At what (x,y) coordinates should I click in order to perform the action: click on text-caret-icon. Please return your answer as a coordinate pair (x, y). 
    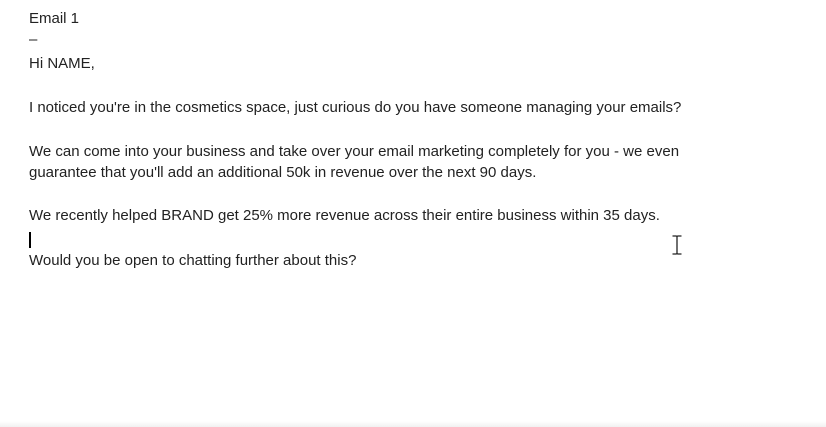
    Looking at the image, I should click on (30, 240).